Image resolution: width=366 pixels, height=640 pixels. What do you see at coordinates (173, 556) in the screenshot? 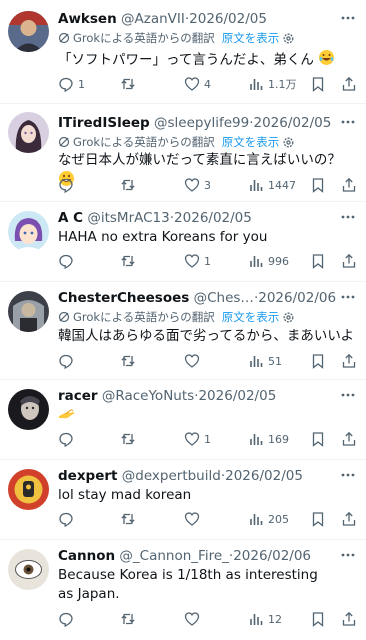
I see `user-handle: @_Cannon_Fire_` at bounding box center [173, 556].